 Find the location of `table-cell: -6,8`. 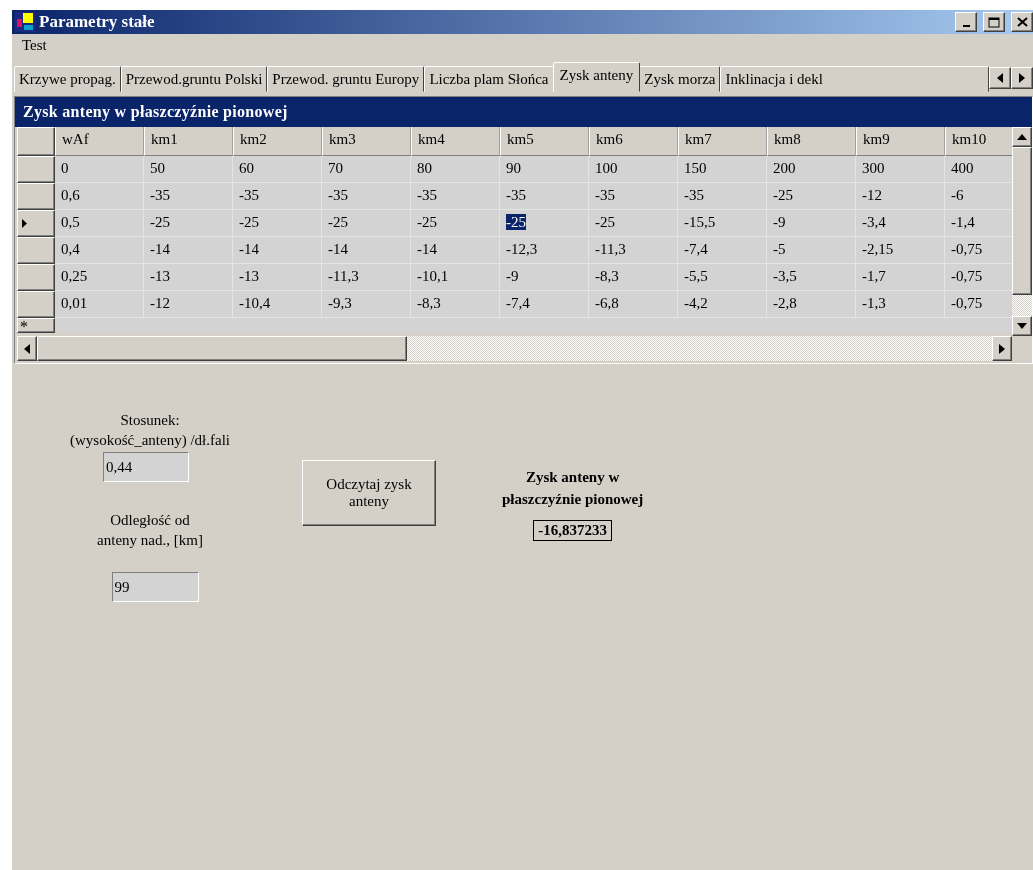

table-cell: -6,8 is located at coordinates (607, 303).